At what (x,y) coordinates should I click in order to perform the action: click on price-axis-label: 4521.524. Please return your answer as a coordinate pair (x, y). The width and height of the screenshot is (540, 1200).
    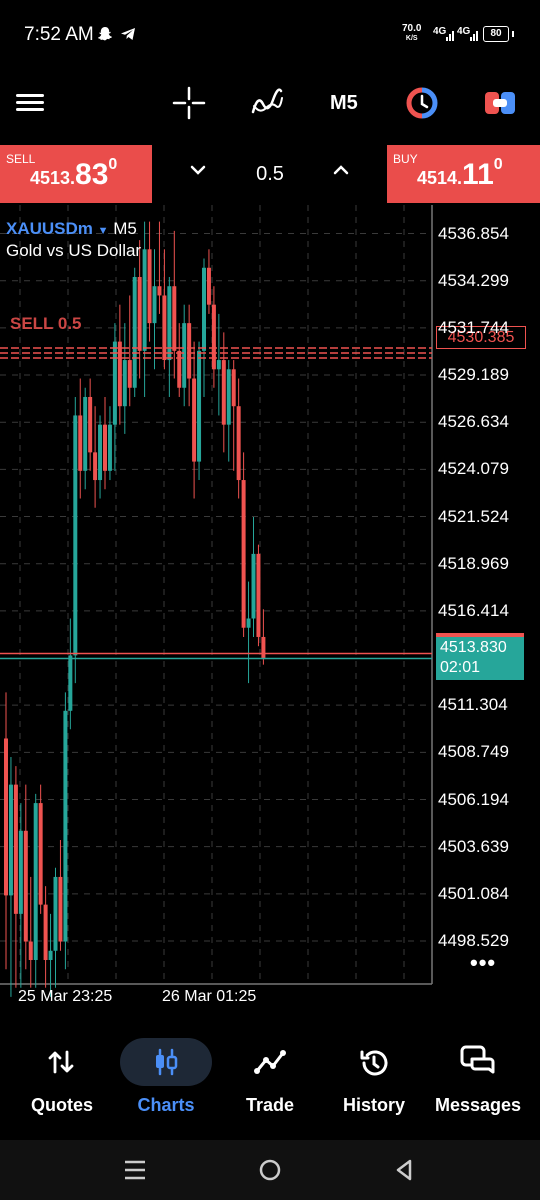
    Looking at the image, I should click on (473, 516).